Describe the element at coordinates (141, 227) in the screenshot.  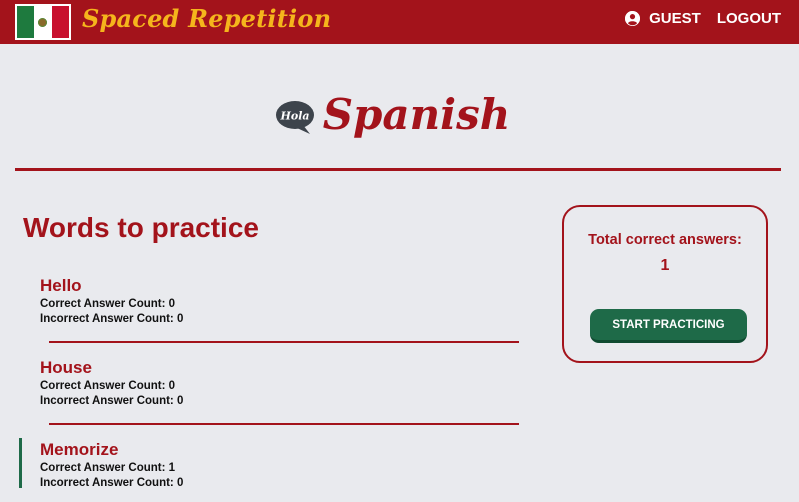
I see `words-section-title: Words to practice` at that location.